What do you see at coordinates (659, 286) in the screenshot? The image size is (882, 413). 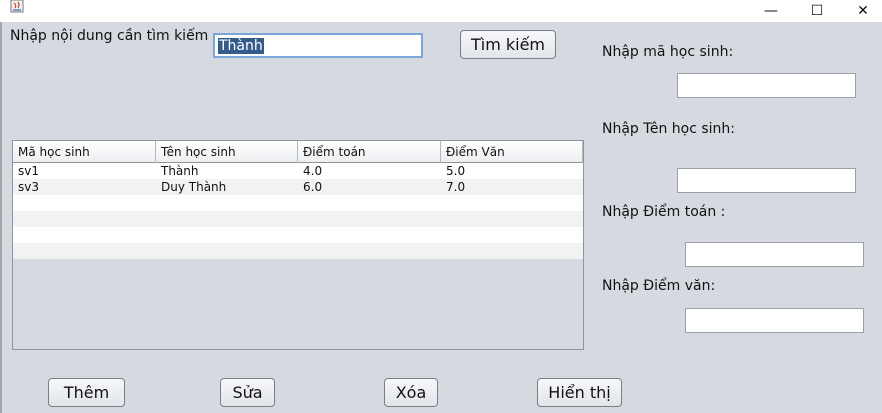 I see `diem-van-label: Nhập Điểm văn:` at bounding box center [659, 286].